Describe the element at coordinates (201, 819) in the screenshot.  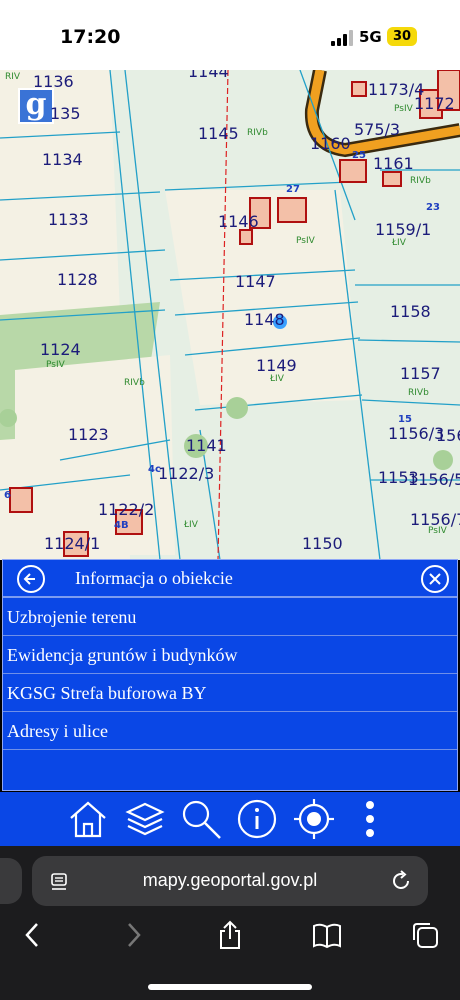
I see `search-icon` at that location.